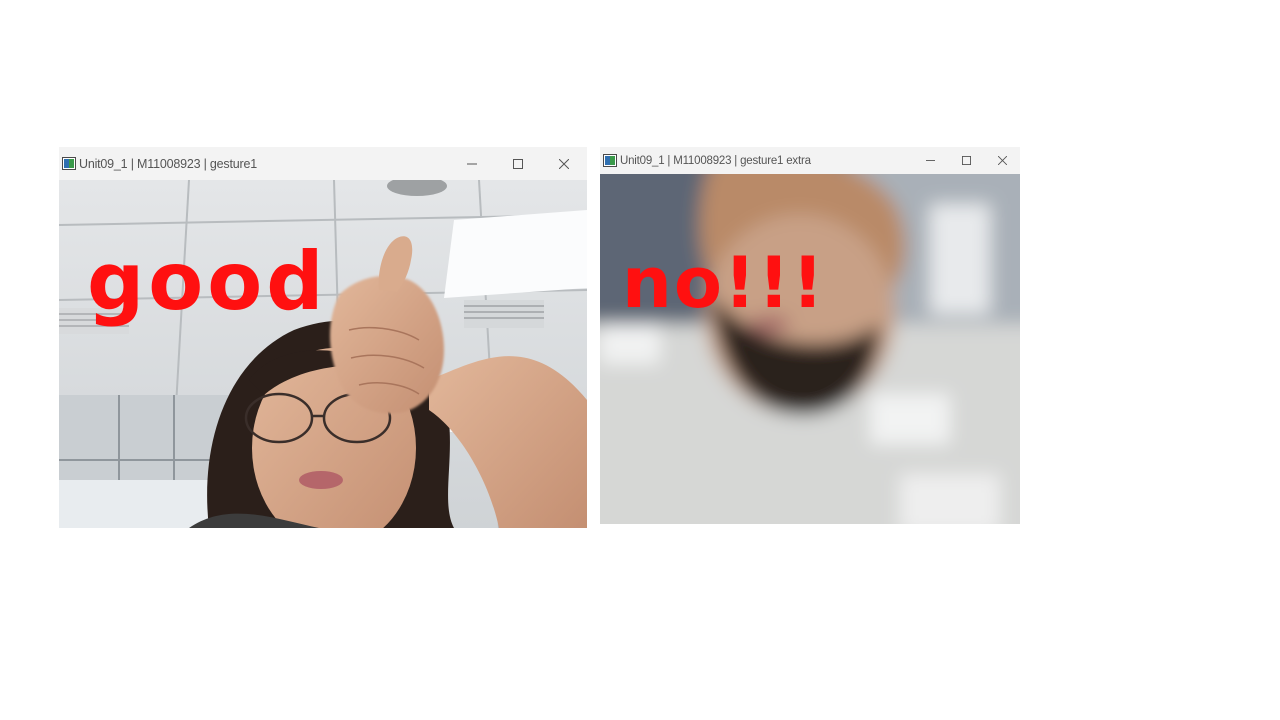 The height and width of the screenshot is (720, 1280). Describe the element at coordinates (323, 163) in the screenshot. I see `title-bar: Unit09_1 | M11008923 | gesture1` at that location.